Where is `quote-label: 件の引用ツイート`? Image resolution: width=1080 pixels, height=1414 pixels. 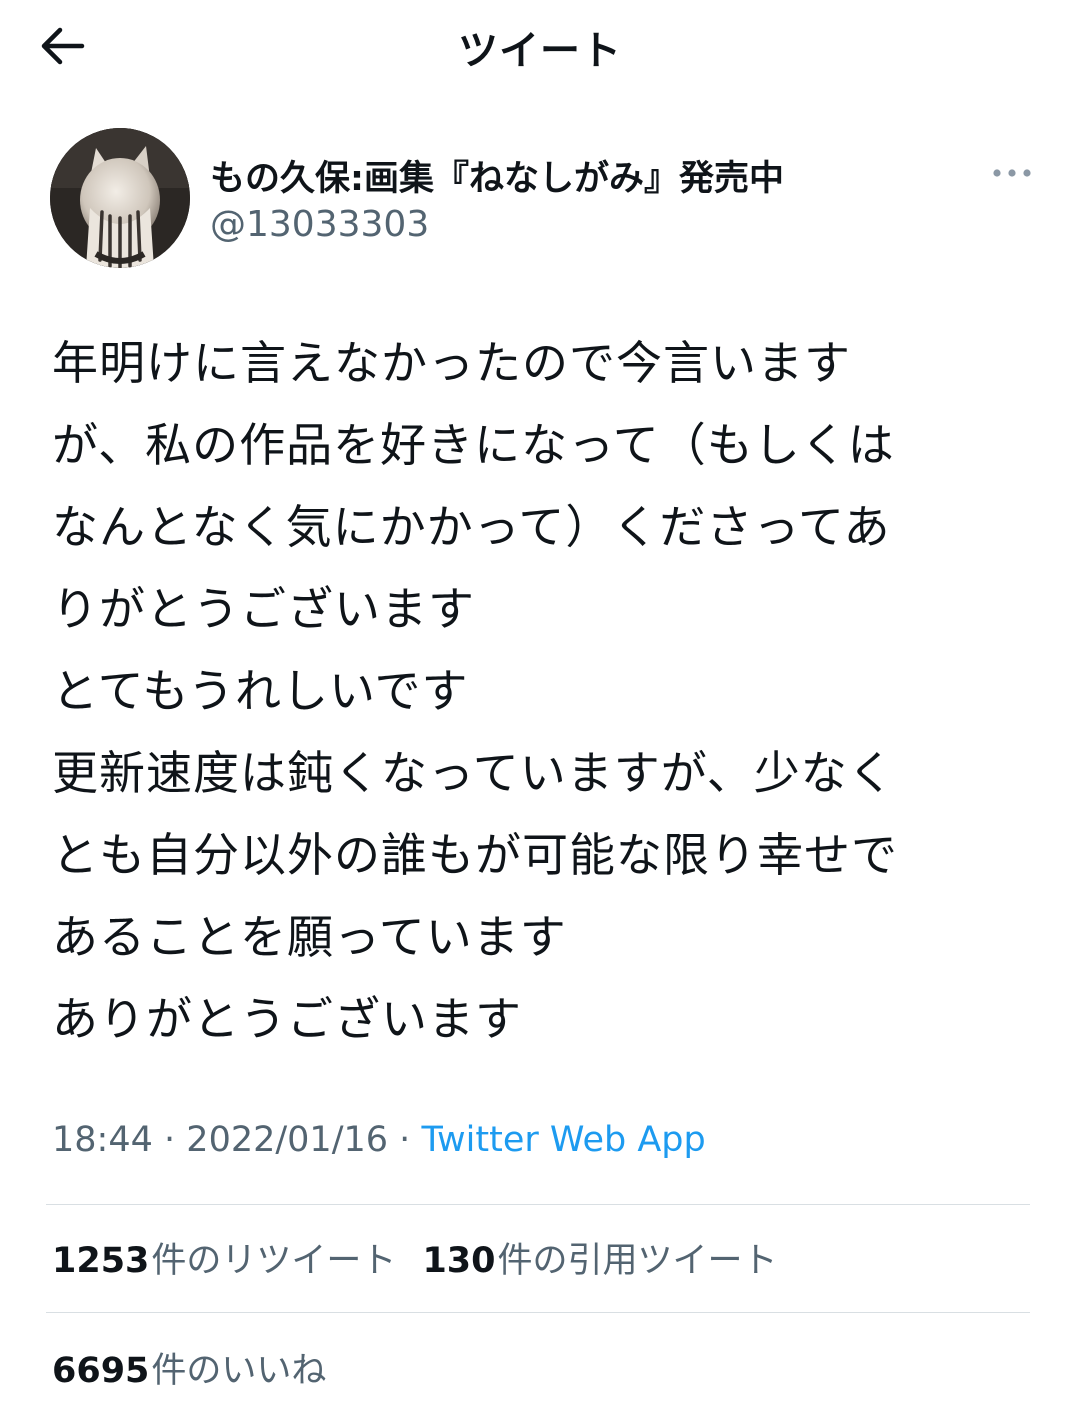
quote-label: 件の引用ツイート is located at coordinates (637, 1261).